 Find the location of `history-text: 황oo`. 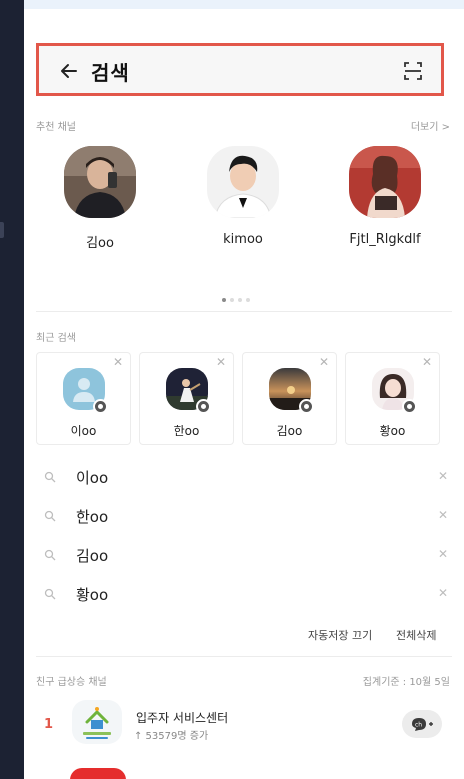

history-text: 황oo is located at coordinates (92, 595).